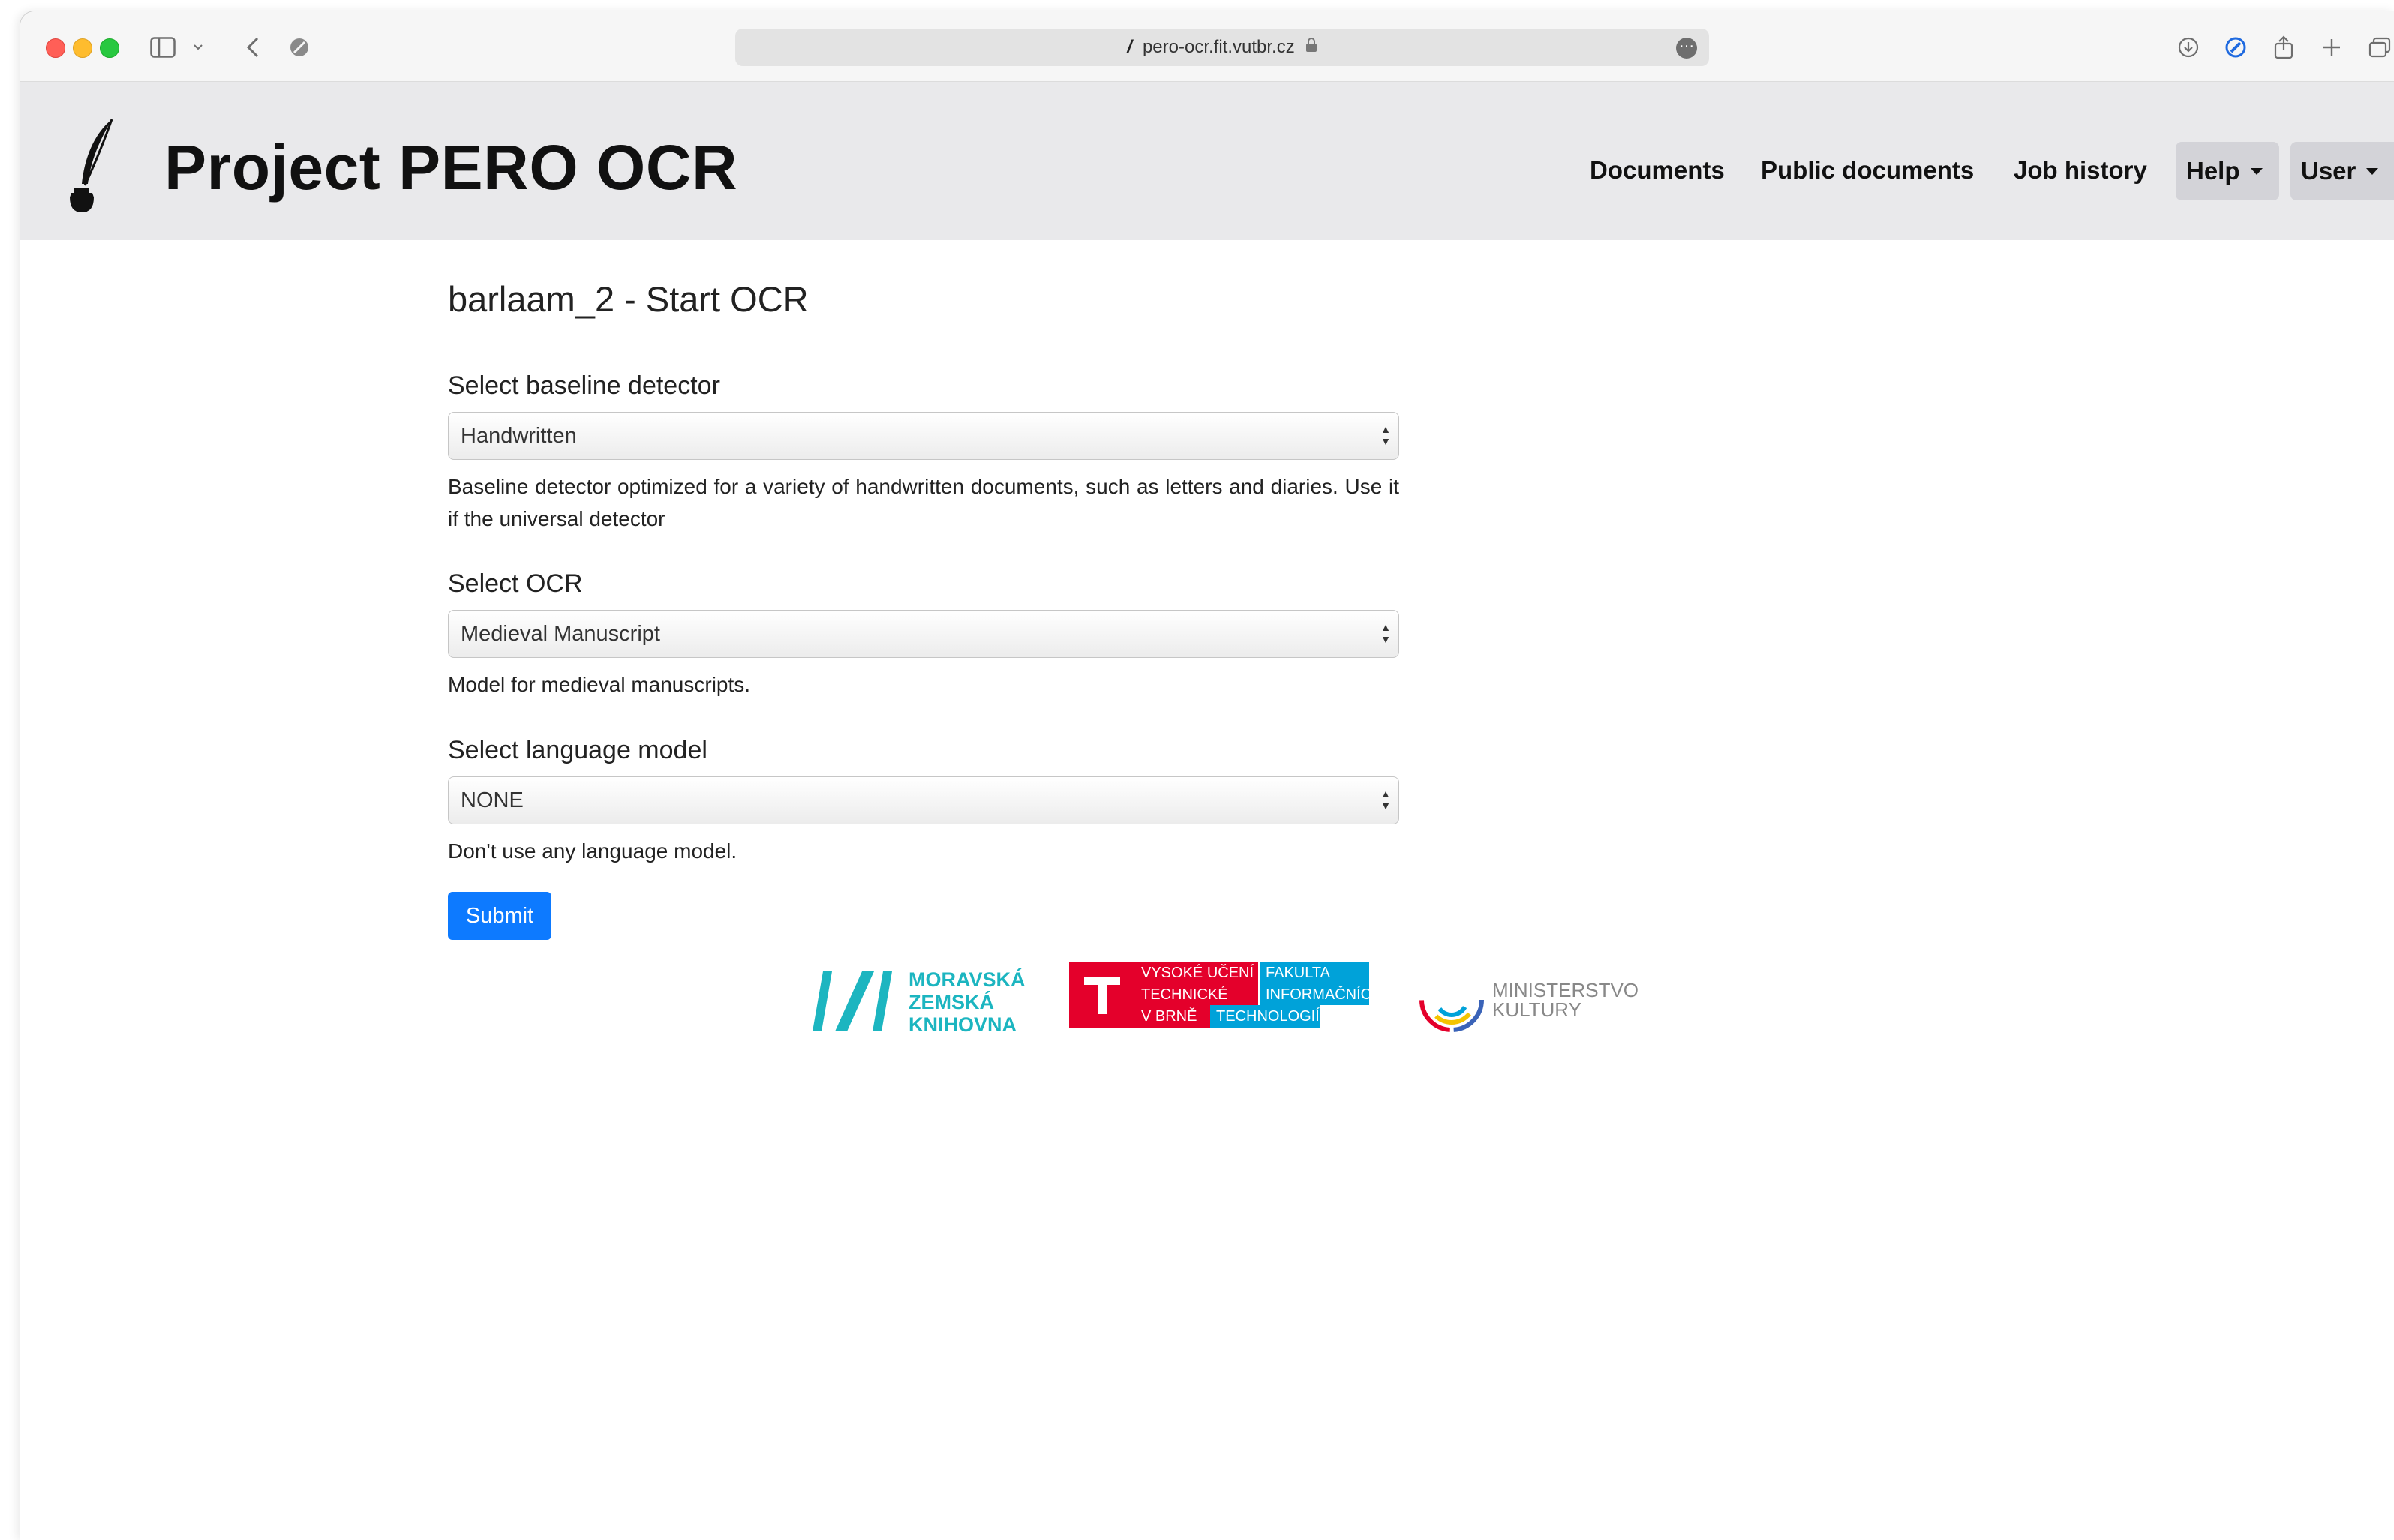 The image size is (2394, 1540). What do you see at coordinates (592, 851) in the screenshot?
I see `language-model-description: Don't use any language model.` at bounding box center [592, 851].